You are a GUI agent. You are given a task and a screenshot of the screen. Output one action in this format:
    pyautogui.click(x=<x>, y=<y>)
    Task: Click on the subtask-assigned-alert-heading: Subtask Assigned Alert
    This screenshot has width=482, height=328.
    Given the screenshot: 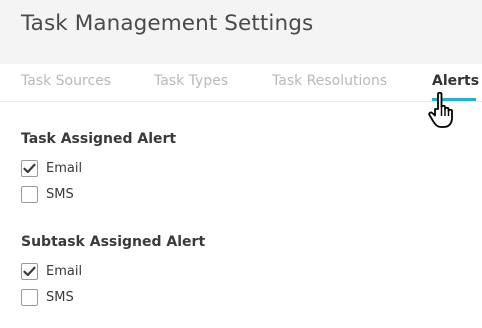 What is the action you would take?
    pyautogui.click(x=113, y=242)
    